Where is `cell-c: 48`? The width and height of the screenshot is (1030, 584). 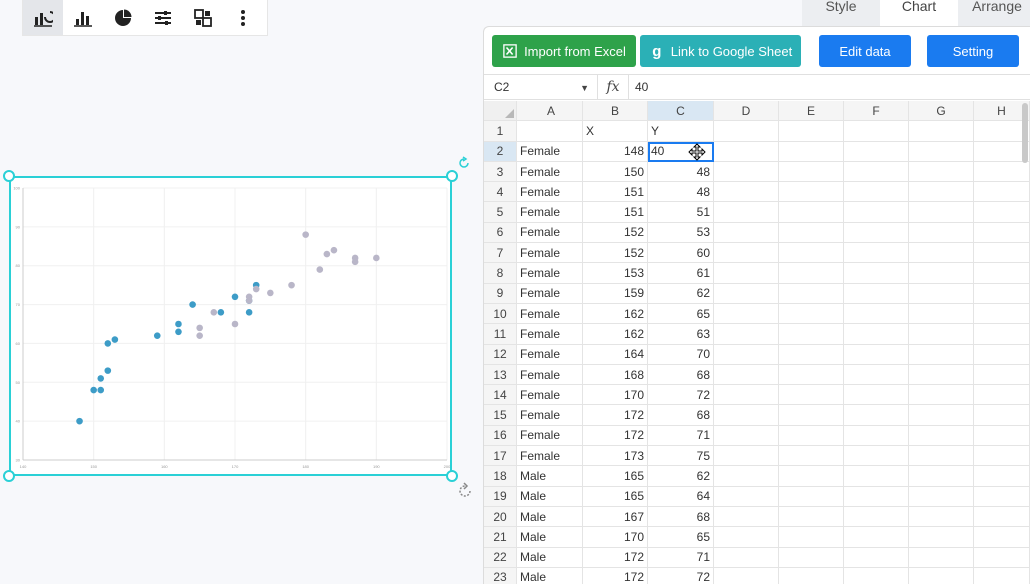
cell-c: 48 is located at coordinates (681, 172).